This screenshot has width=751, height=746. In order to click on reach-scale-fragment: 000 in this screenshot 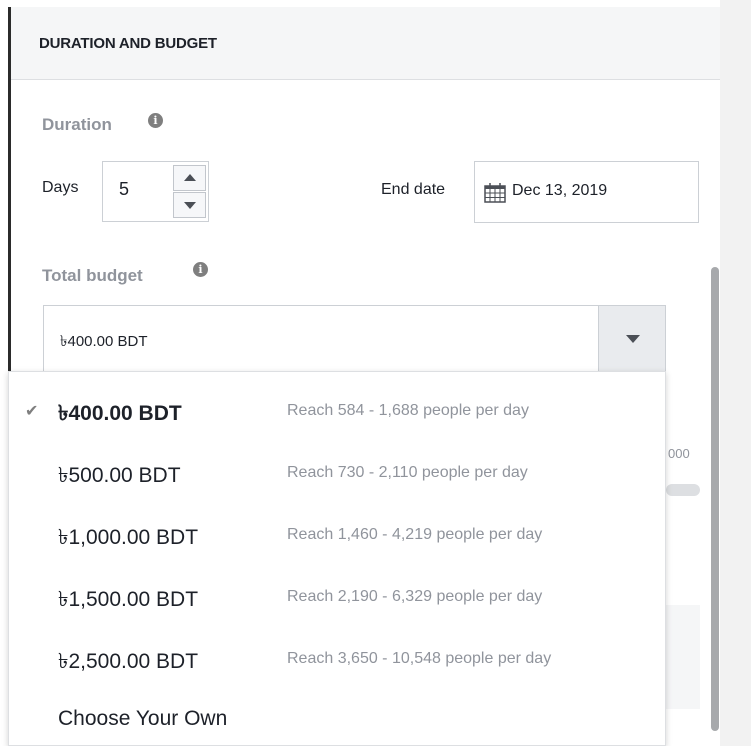, I will do `click(679, 453)`.